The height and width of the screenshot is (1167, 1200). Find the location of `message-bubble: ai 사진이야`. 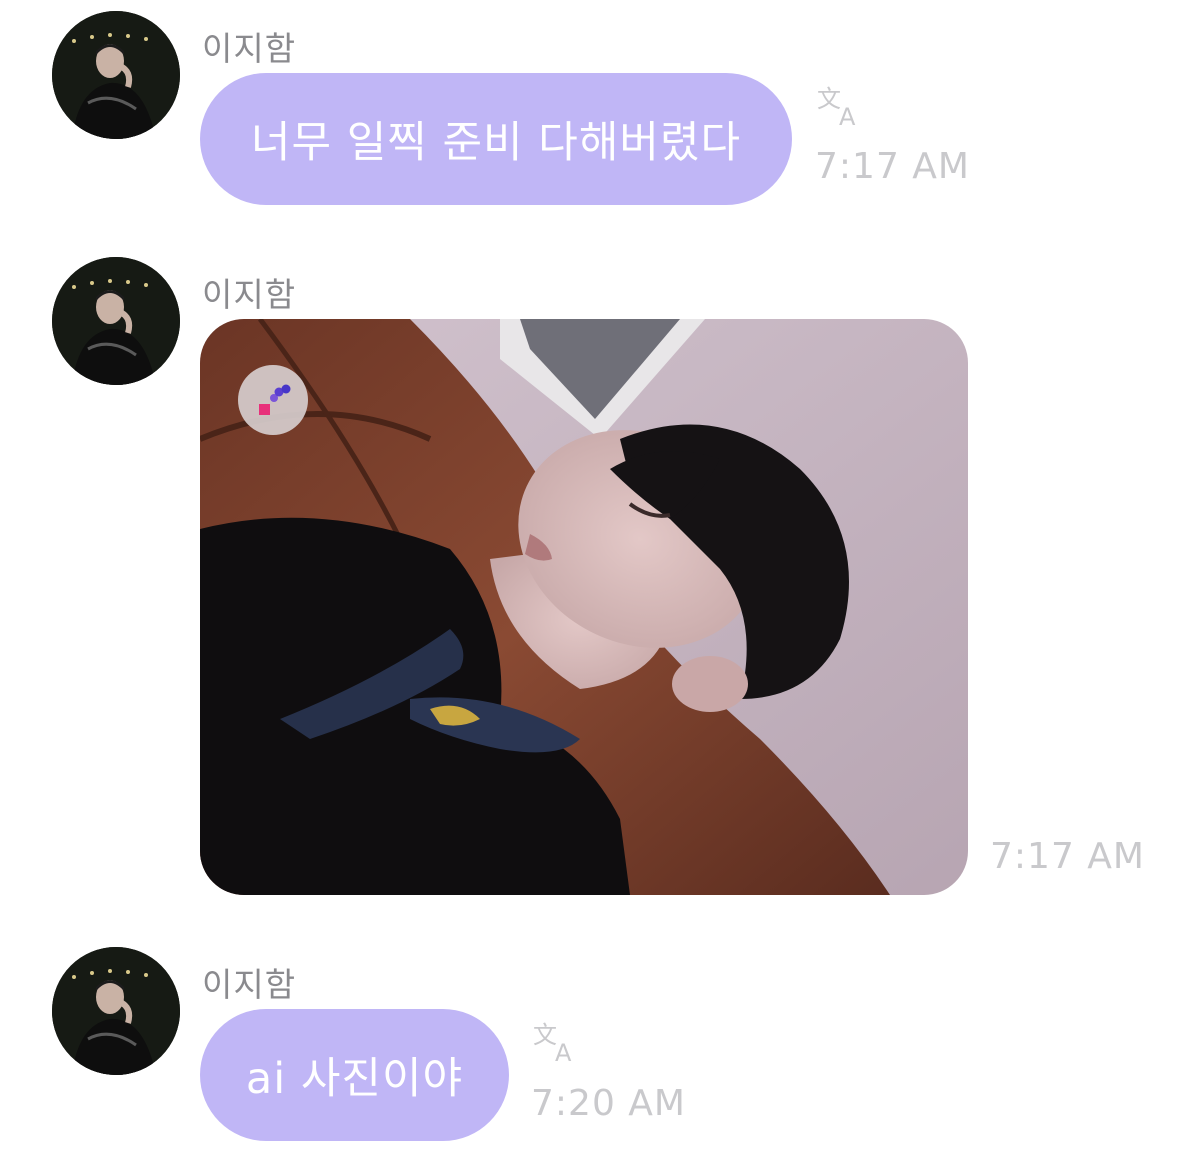

message-bubble: ai 사진이야 is located at coordinates (354, 1075).